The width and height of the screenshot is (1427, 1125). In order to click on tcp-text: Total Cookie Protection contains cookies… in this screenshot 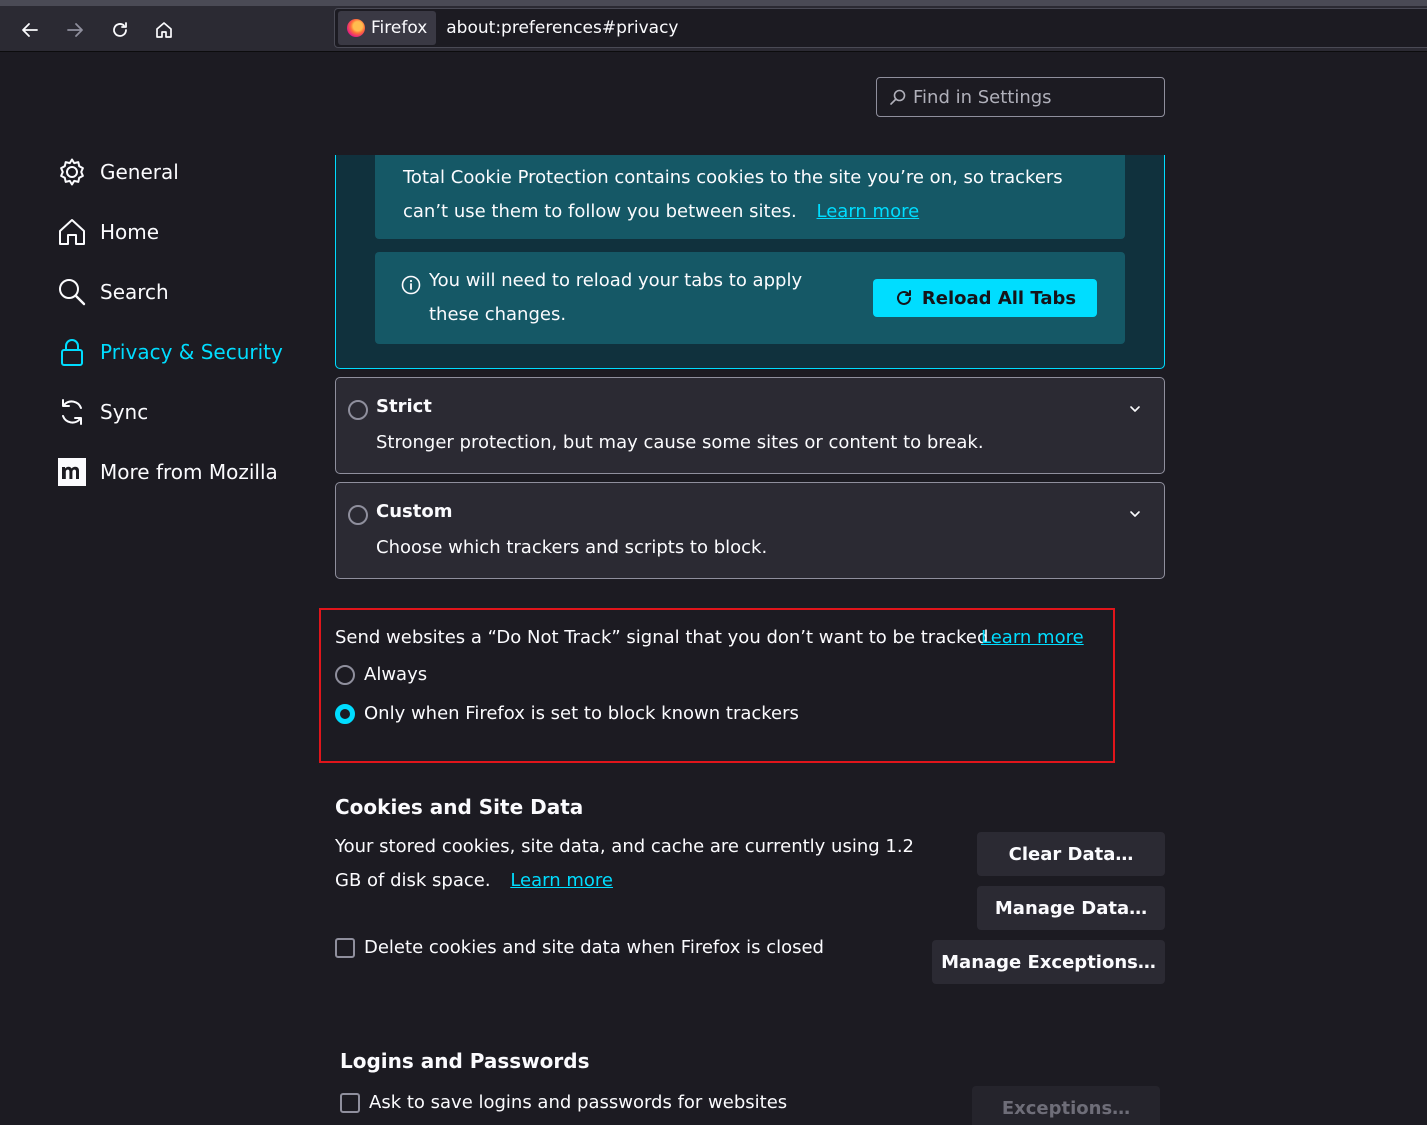, I will do `click(733, 194)`.